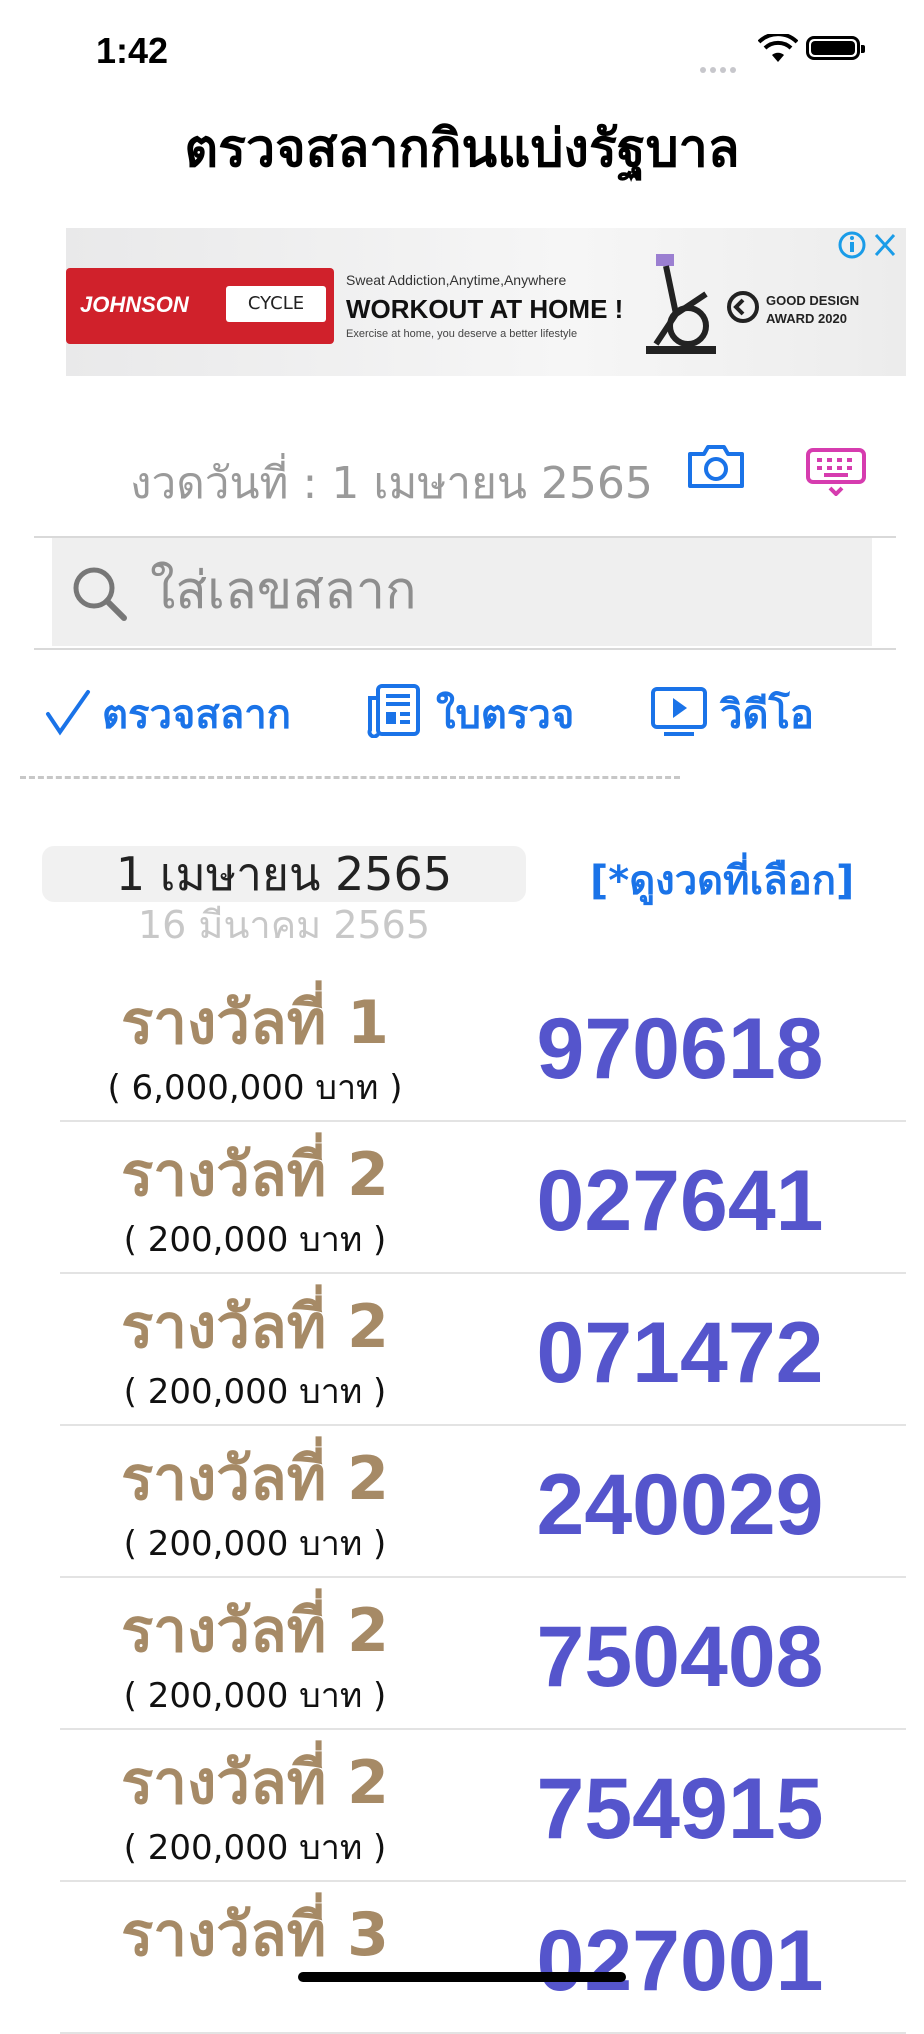 The width and height of the screenshot is (924, 2034). What do you see at coordinates (680, 1049) in the screenshot?
I see `prize-number: 970618` at bounding box center [680, 1049].